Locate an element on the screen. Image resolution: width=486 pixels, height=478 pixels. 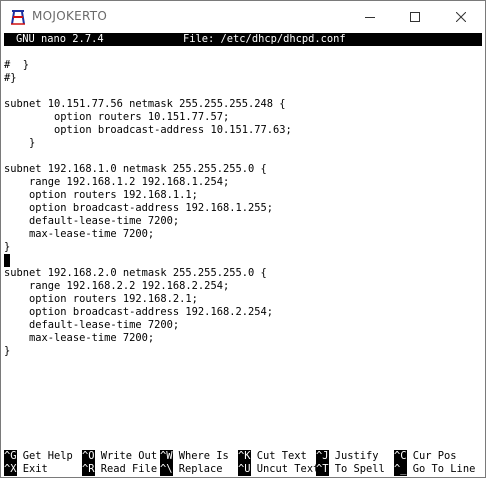
editor-line: option broadcast-address 192.168.1.255; is located at coordinates (243, 208).